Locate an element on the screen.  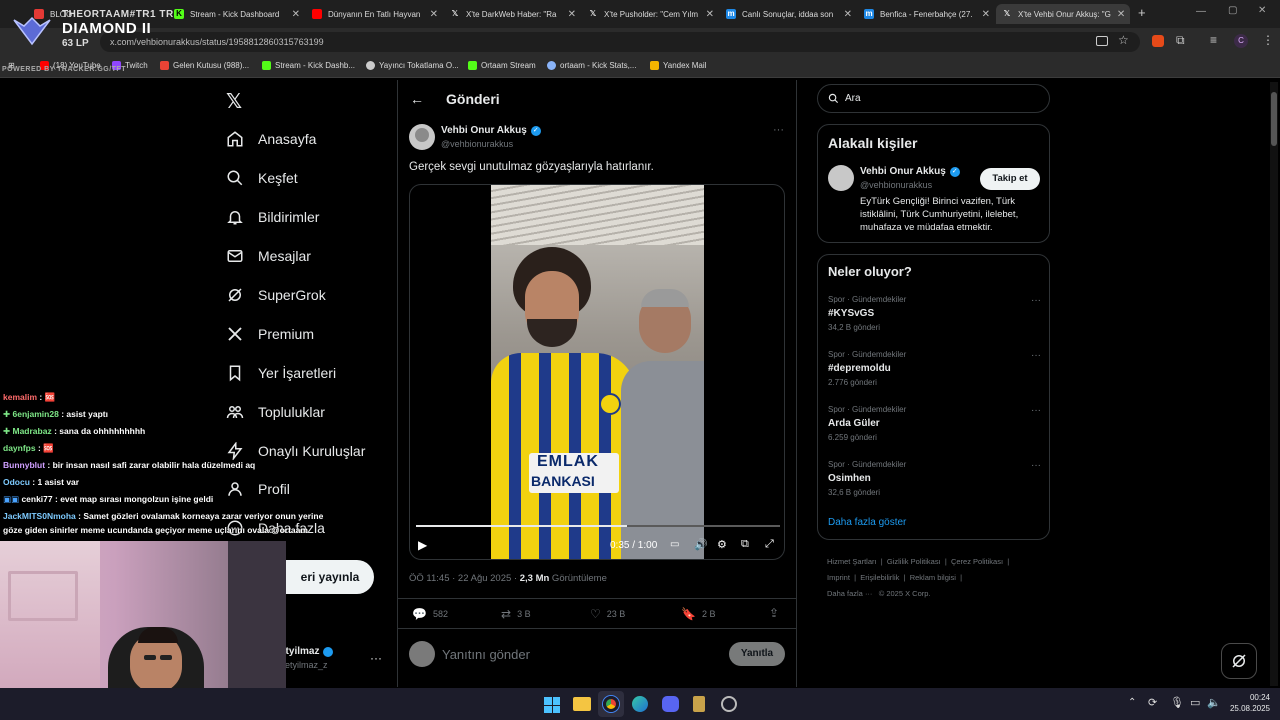
grok-floating-button is located at coordinates (1239, 661).